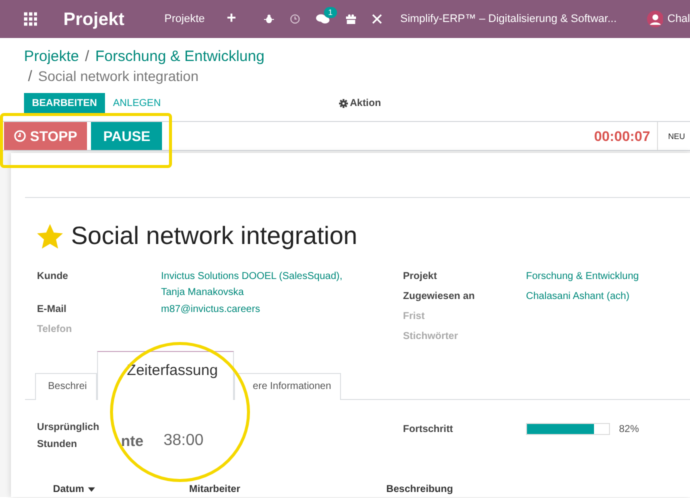 Image resolution: width=690 pixels, height=498 pixels. I want to click on action-menu: Aktion, so click(365, 103).